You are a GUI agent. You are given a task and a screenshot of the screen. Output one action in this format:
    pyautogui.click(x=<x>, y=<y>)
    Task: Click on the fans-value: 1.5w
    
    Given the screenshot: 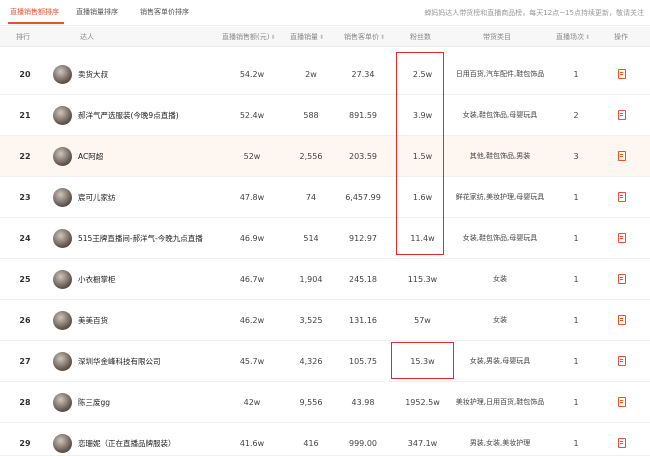 What is the action you would take?
    pyautogui.click(x=422, y=156)
    